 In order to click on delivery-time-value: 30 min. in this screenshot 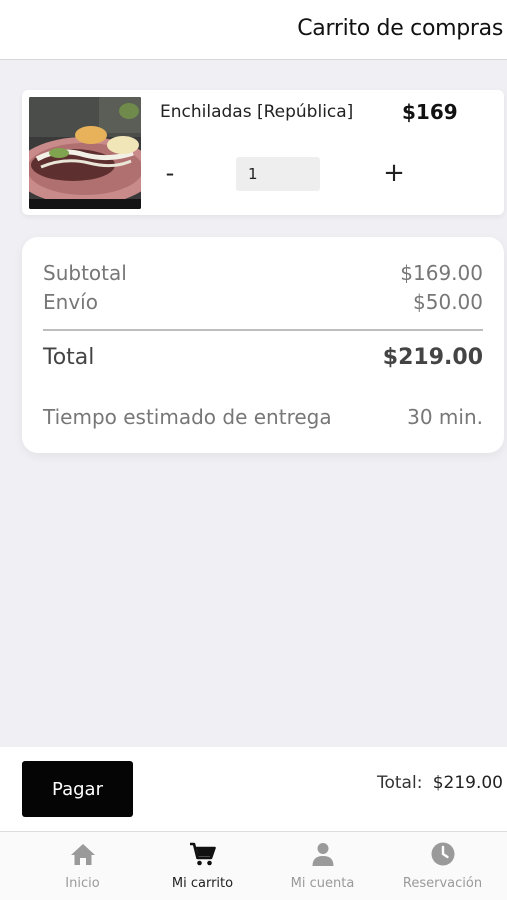, I will do `click(445, 417)`.